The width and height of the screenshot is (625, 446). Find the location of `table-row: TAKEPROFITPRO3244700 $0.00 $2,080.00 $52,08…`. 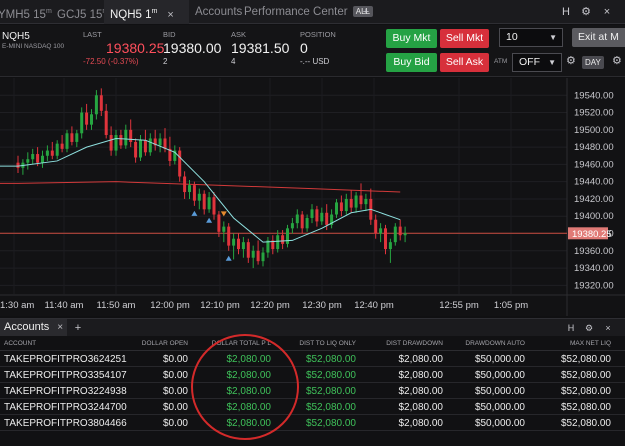

table-row: TAKEPROFITPRO3244700 $0.00 $2,080.00 $52,08… is located at coordinates (312, 407).